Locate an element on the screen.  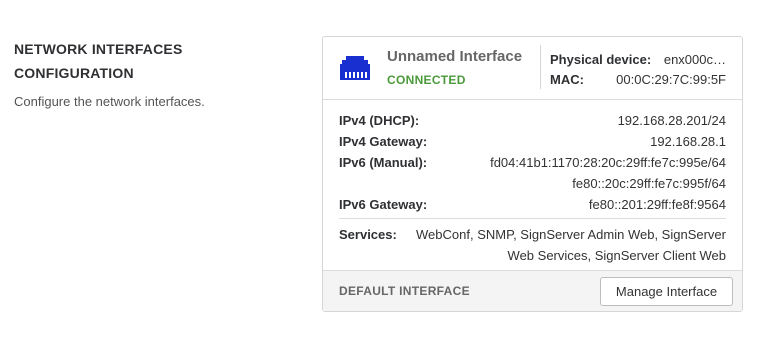
ipv4-gateway-value: 192.168.28.1 is located at coordinates (688, 141).